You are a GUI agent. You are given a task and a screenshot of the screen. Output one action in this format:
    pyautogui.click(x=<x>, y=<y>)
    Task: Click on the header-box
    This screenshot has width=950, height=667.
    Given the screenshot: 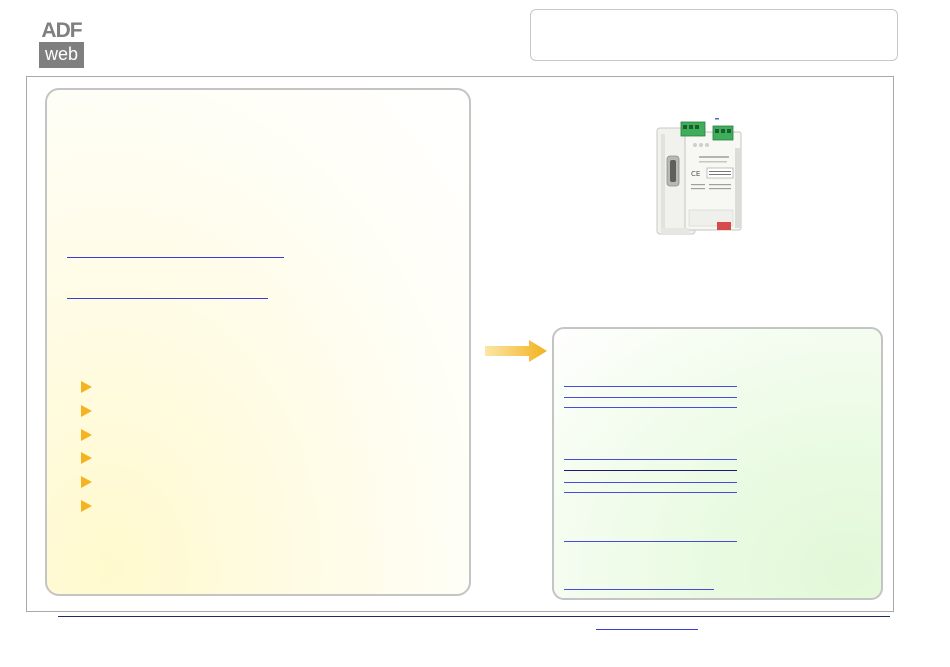 What is the action you would take?
    pyautogui.click(x=714, y=35)
    